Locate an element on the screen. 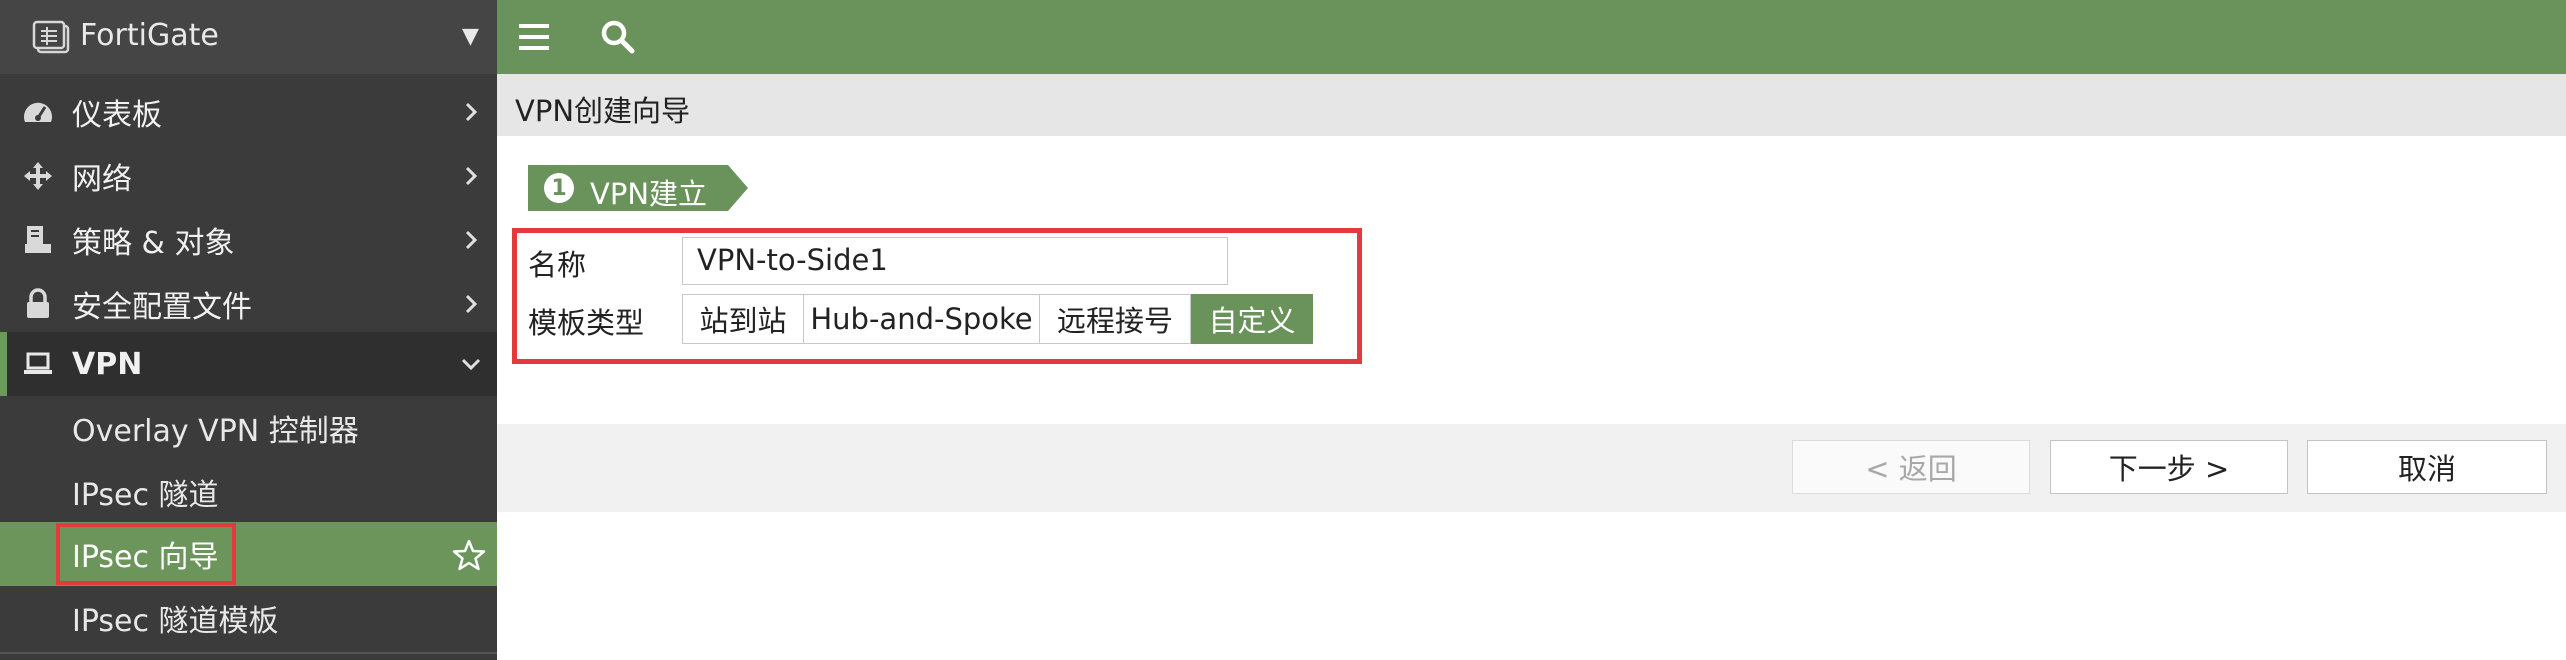 The image size is (2566, 660). sidebar-item-label: 网络 is located at coordinates (102, 179).